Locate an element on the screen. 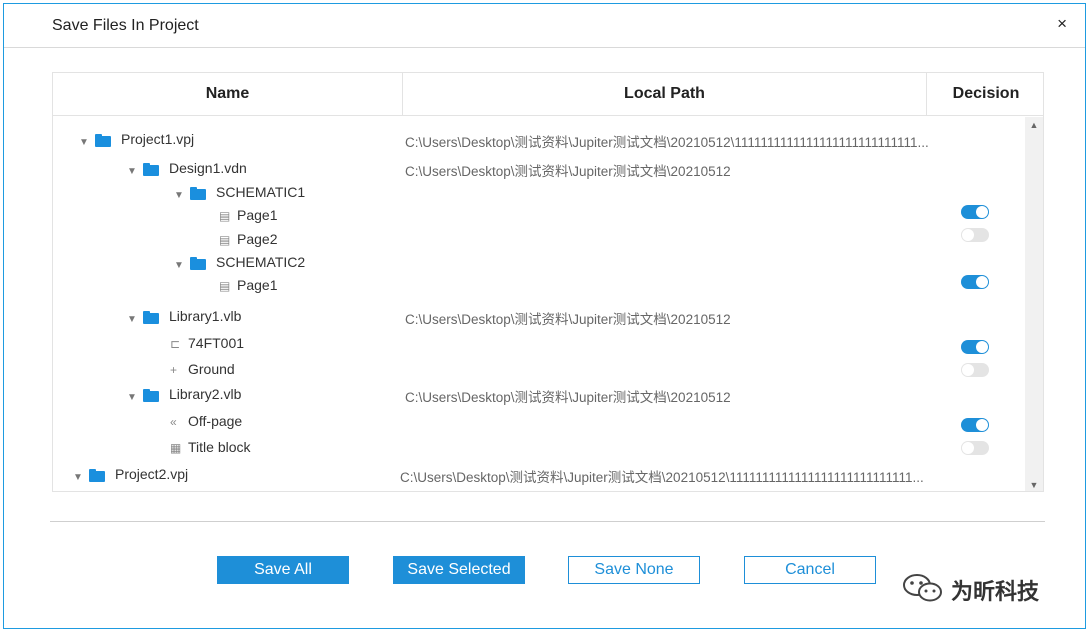 The height and width of the screenshot is (634, 1091). tree-item-label: Page2 is located at coordinates (257, 239).